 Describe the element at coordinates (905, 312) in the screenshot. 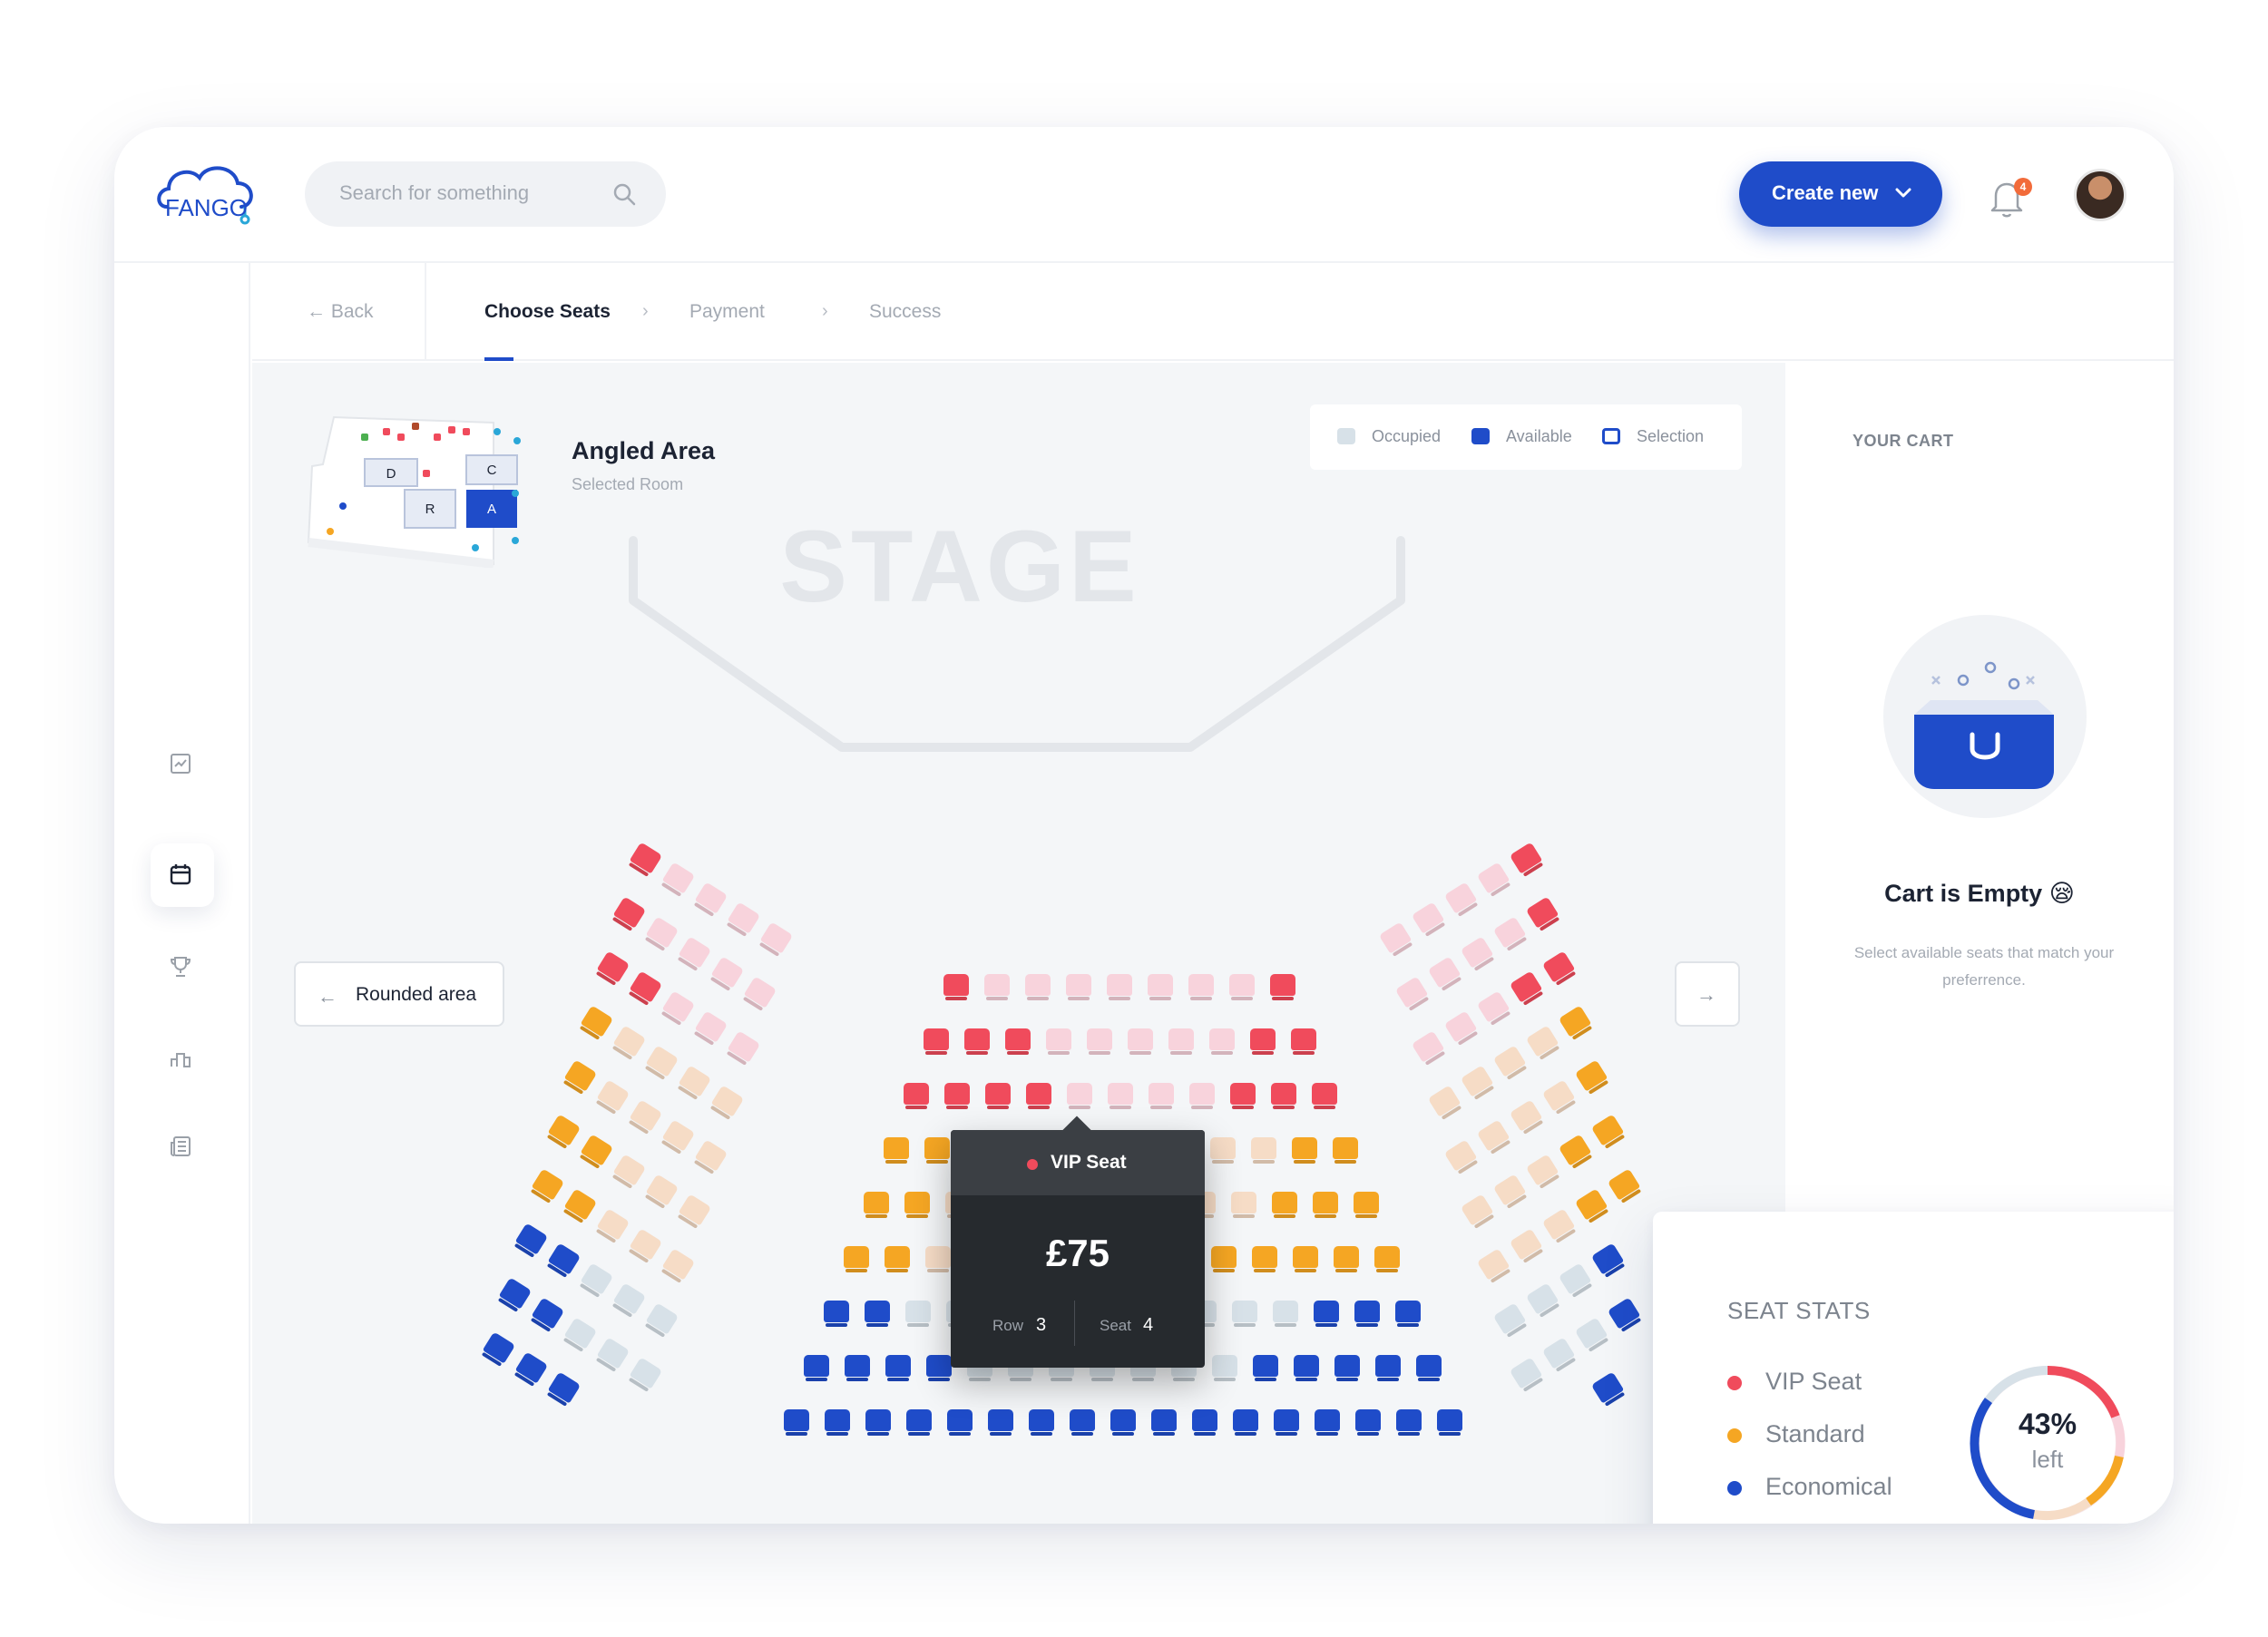

I see `step-success: Success` at that location.